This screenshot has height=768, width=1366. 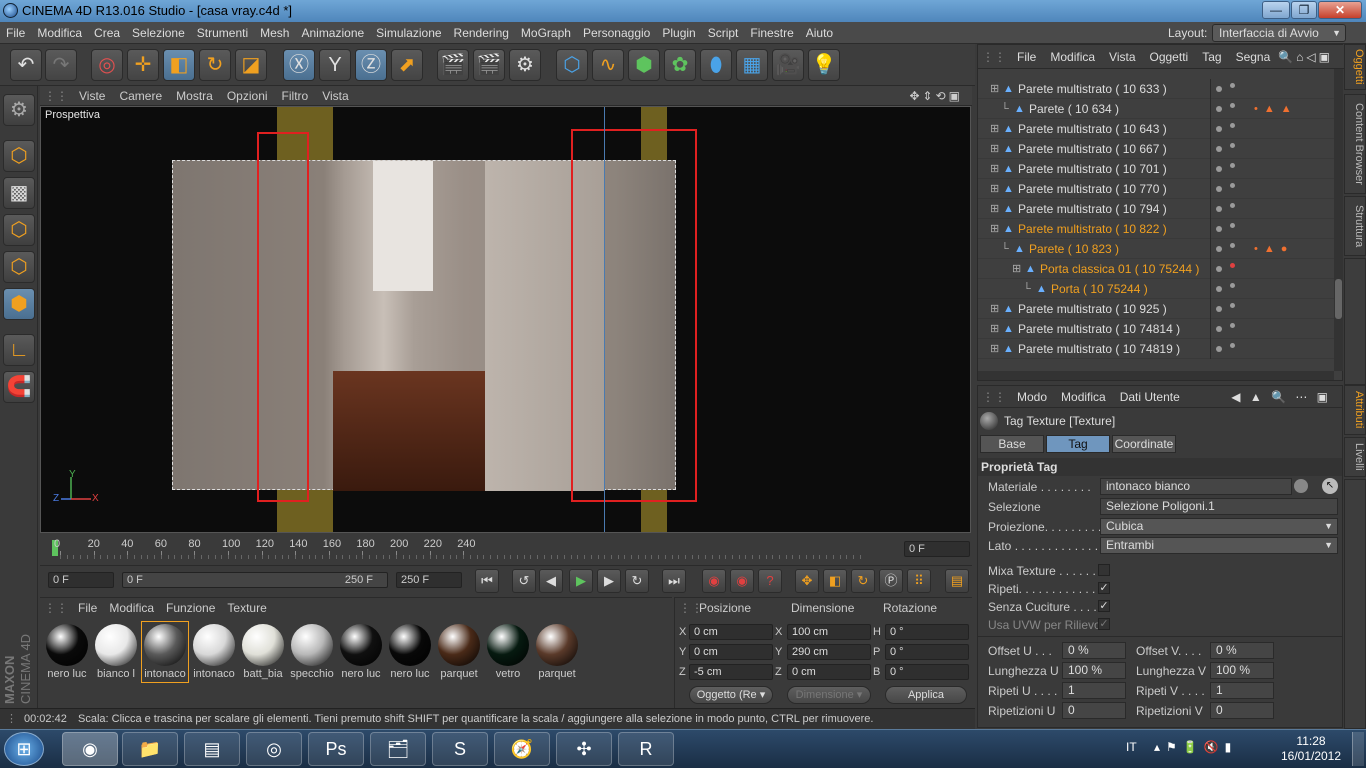 What do you see at coordinates (1195, 747) in the screenshot?
I see `tray-icons: ▴⚑🔋🔇▮` at bounding box center [1195, 747].